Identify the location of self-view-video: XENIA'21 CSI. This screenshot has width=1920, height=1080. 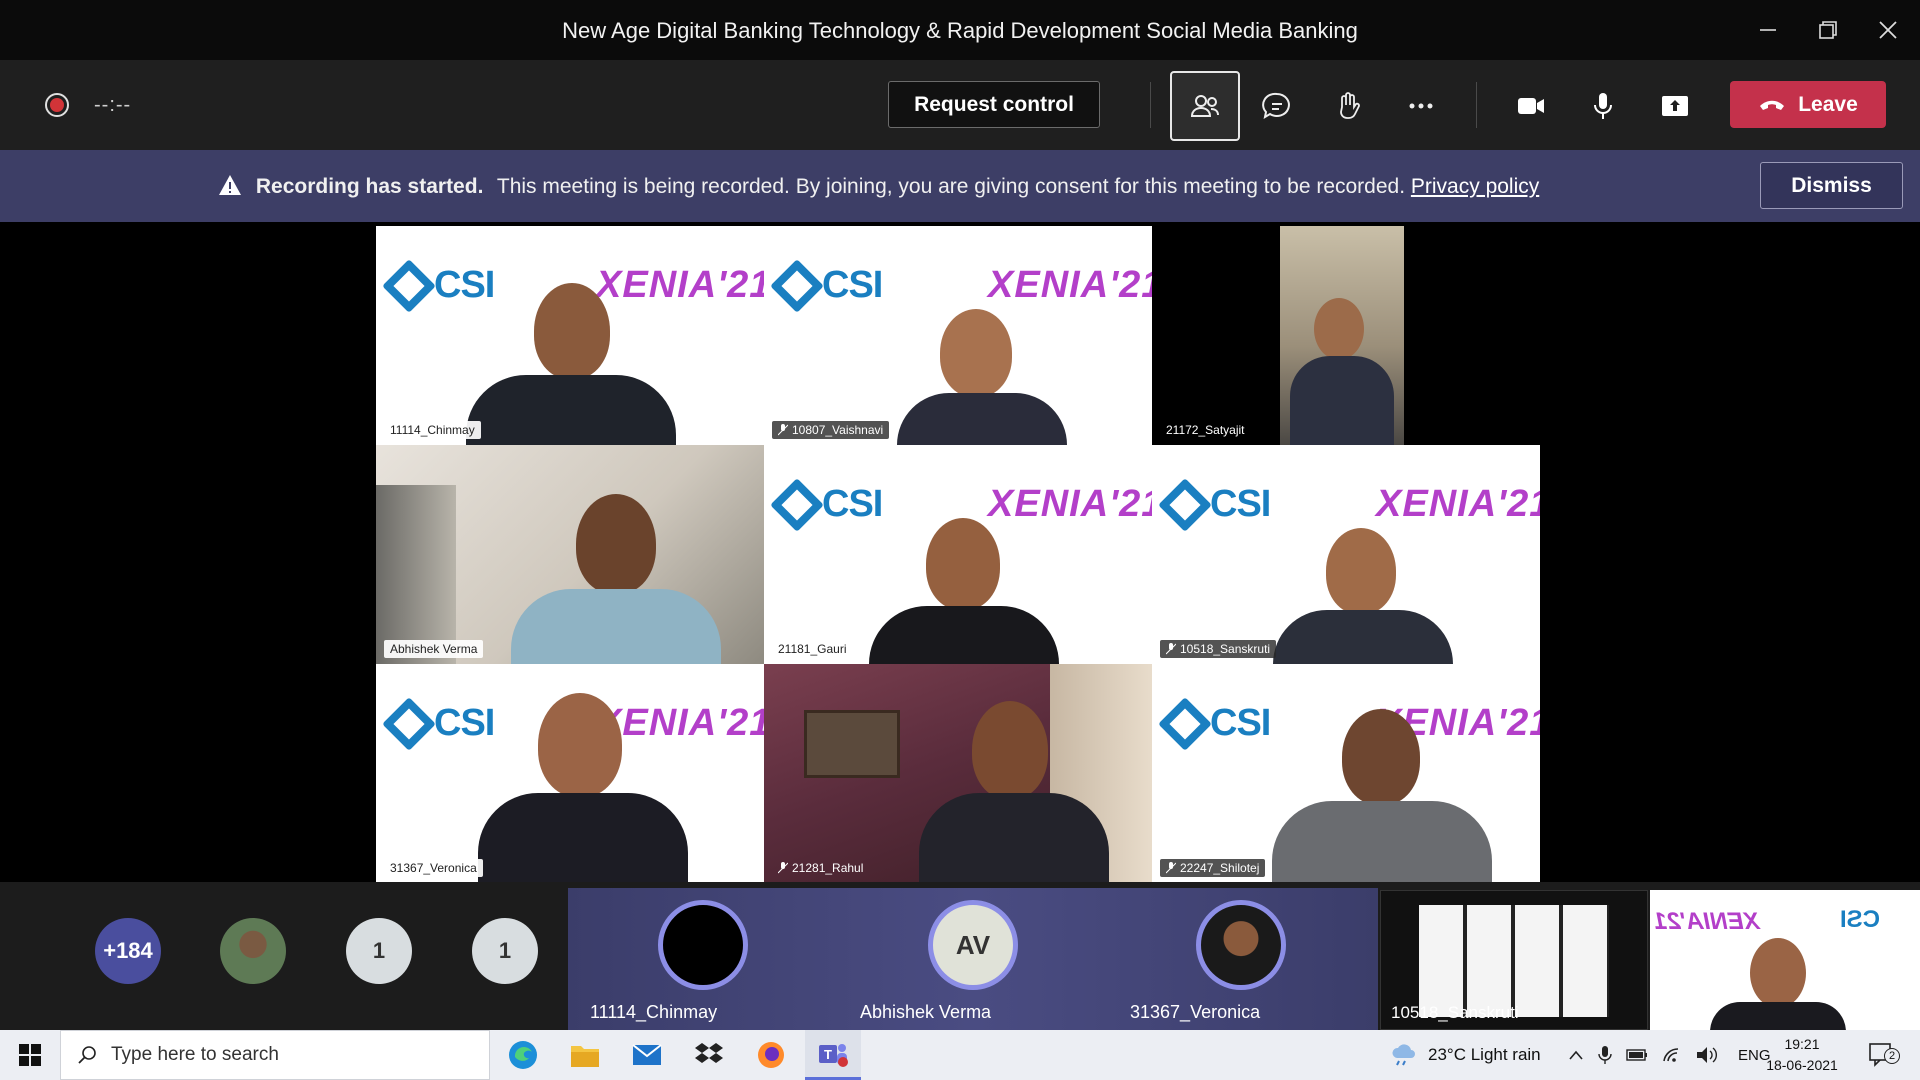
(1785, 960).